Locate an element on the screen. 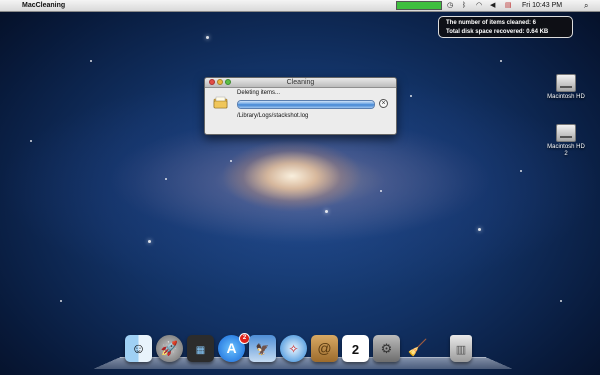 The width and height of the screenshot is (600, 375). address-book-icon: @ is located at coordinates (324, 348).